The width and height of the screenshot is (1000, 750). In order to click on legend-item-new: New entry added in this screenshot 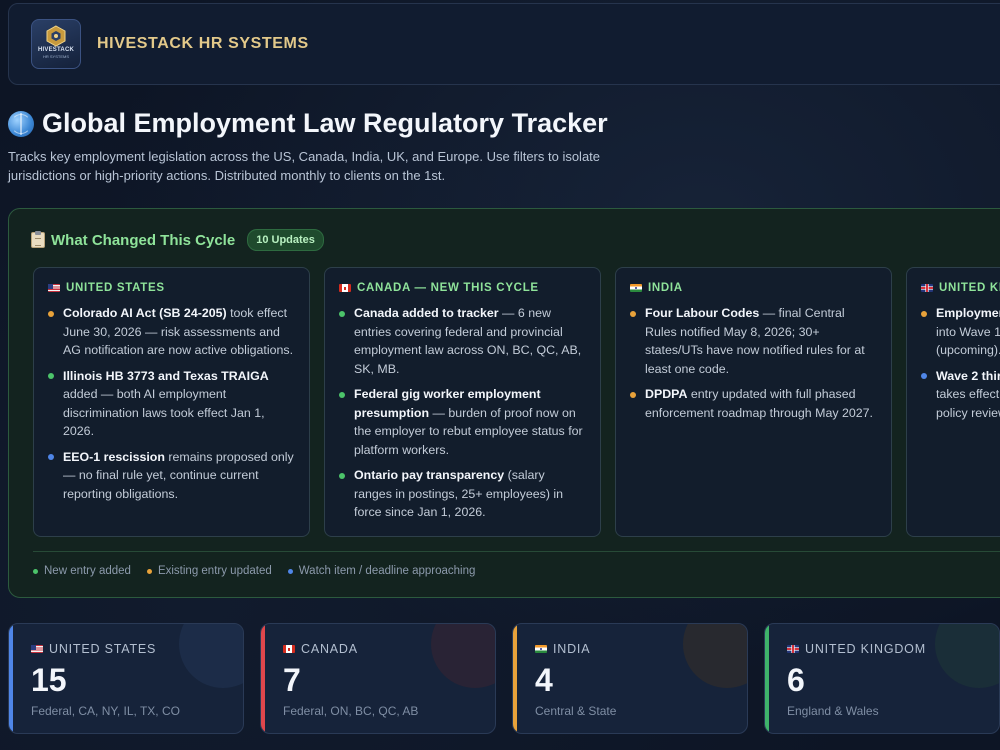, I will do `click(82, 571)`.